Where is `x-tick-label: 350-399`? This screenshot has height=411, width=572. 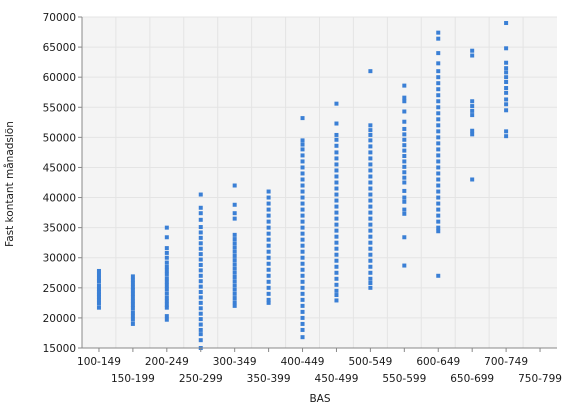
x-tick-label: 350-399 is located at coordinates (269, 379).